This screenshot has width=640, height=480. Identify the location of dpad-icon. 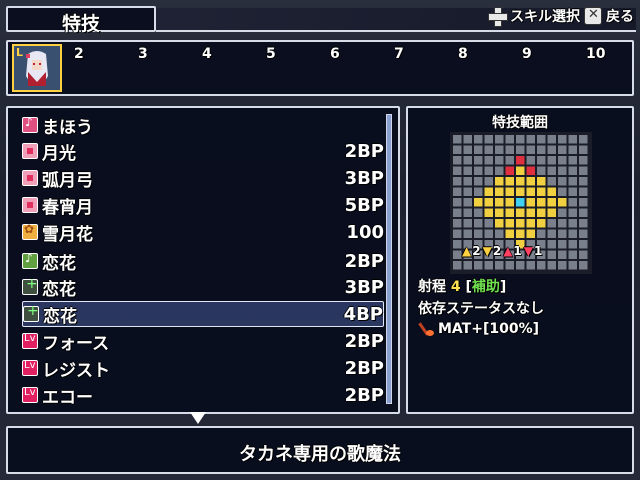
(498, 17).